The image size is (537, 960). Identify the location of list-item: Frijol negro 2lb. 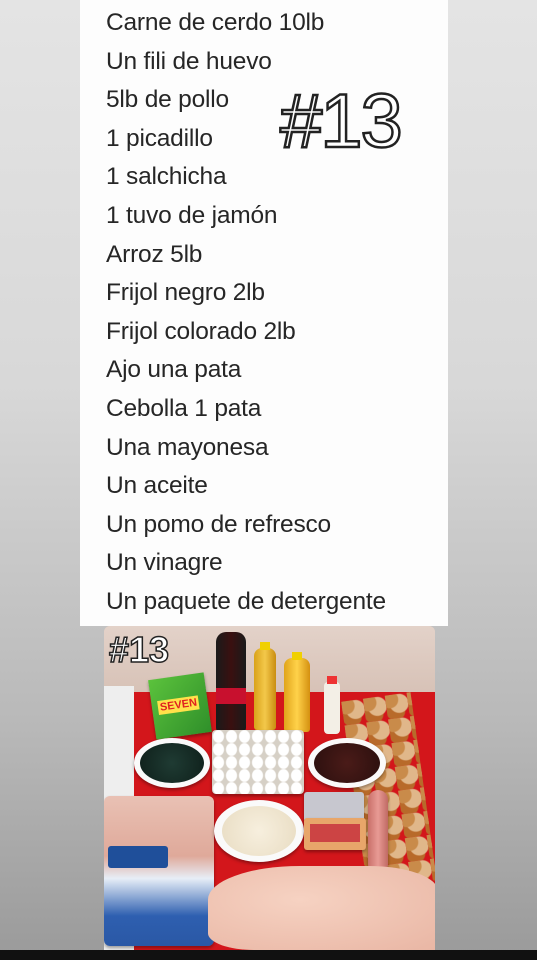
(185, 293).